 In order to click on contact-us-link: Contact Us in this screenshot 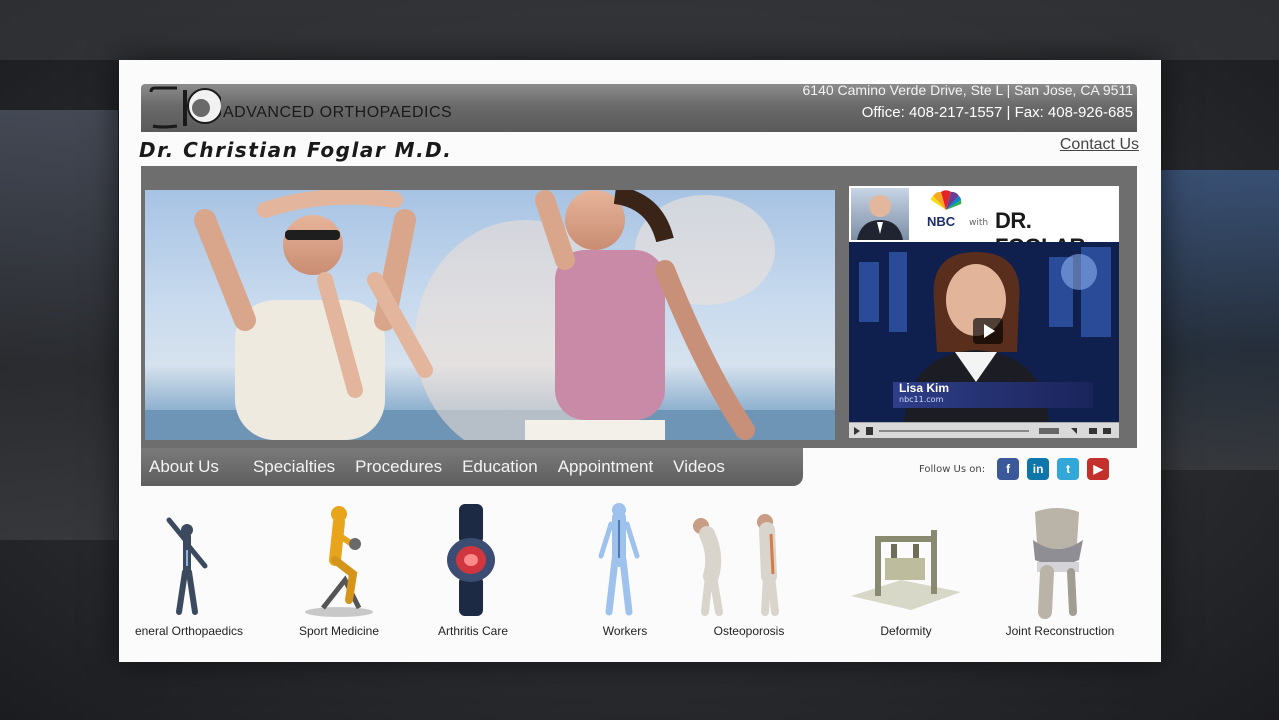, I will do `click(1099, 145)`.